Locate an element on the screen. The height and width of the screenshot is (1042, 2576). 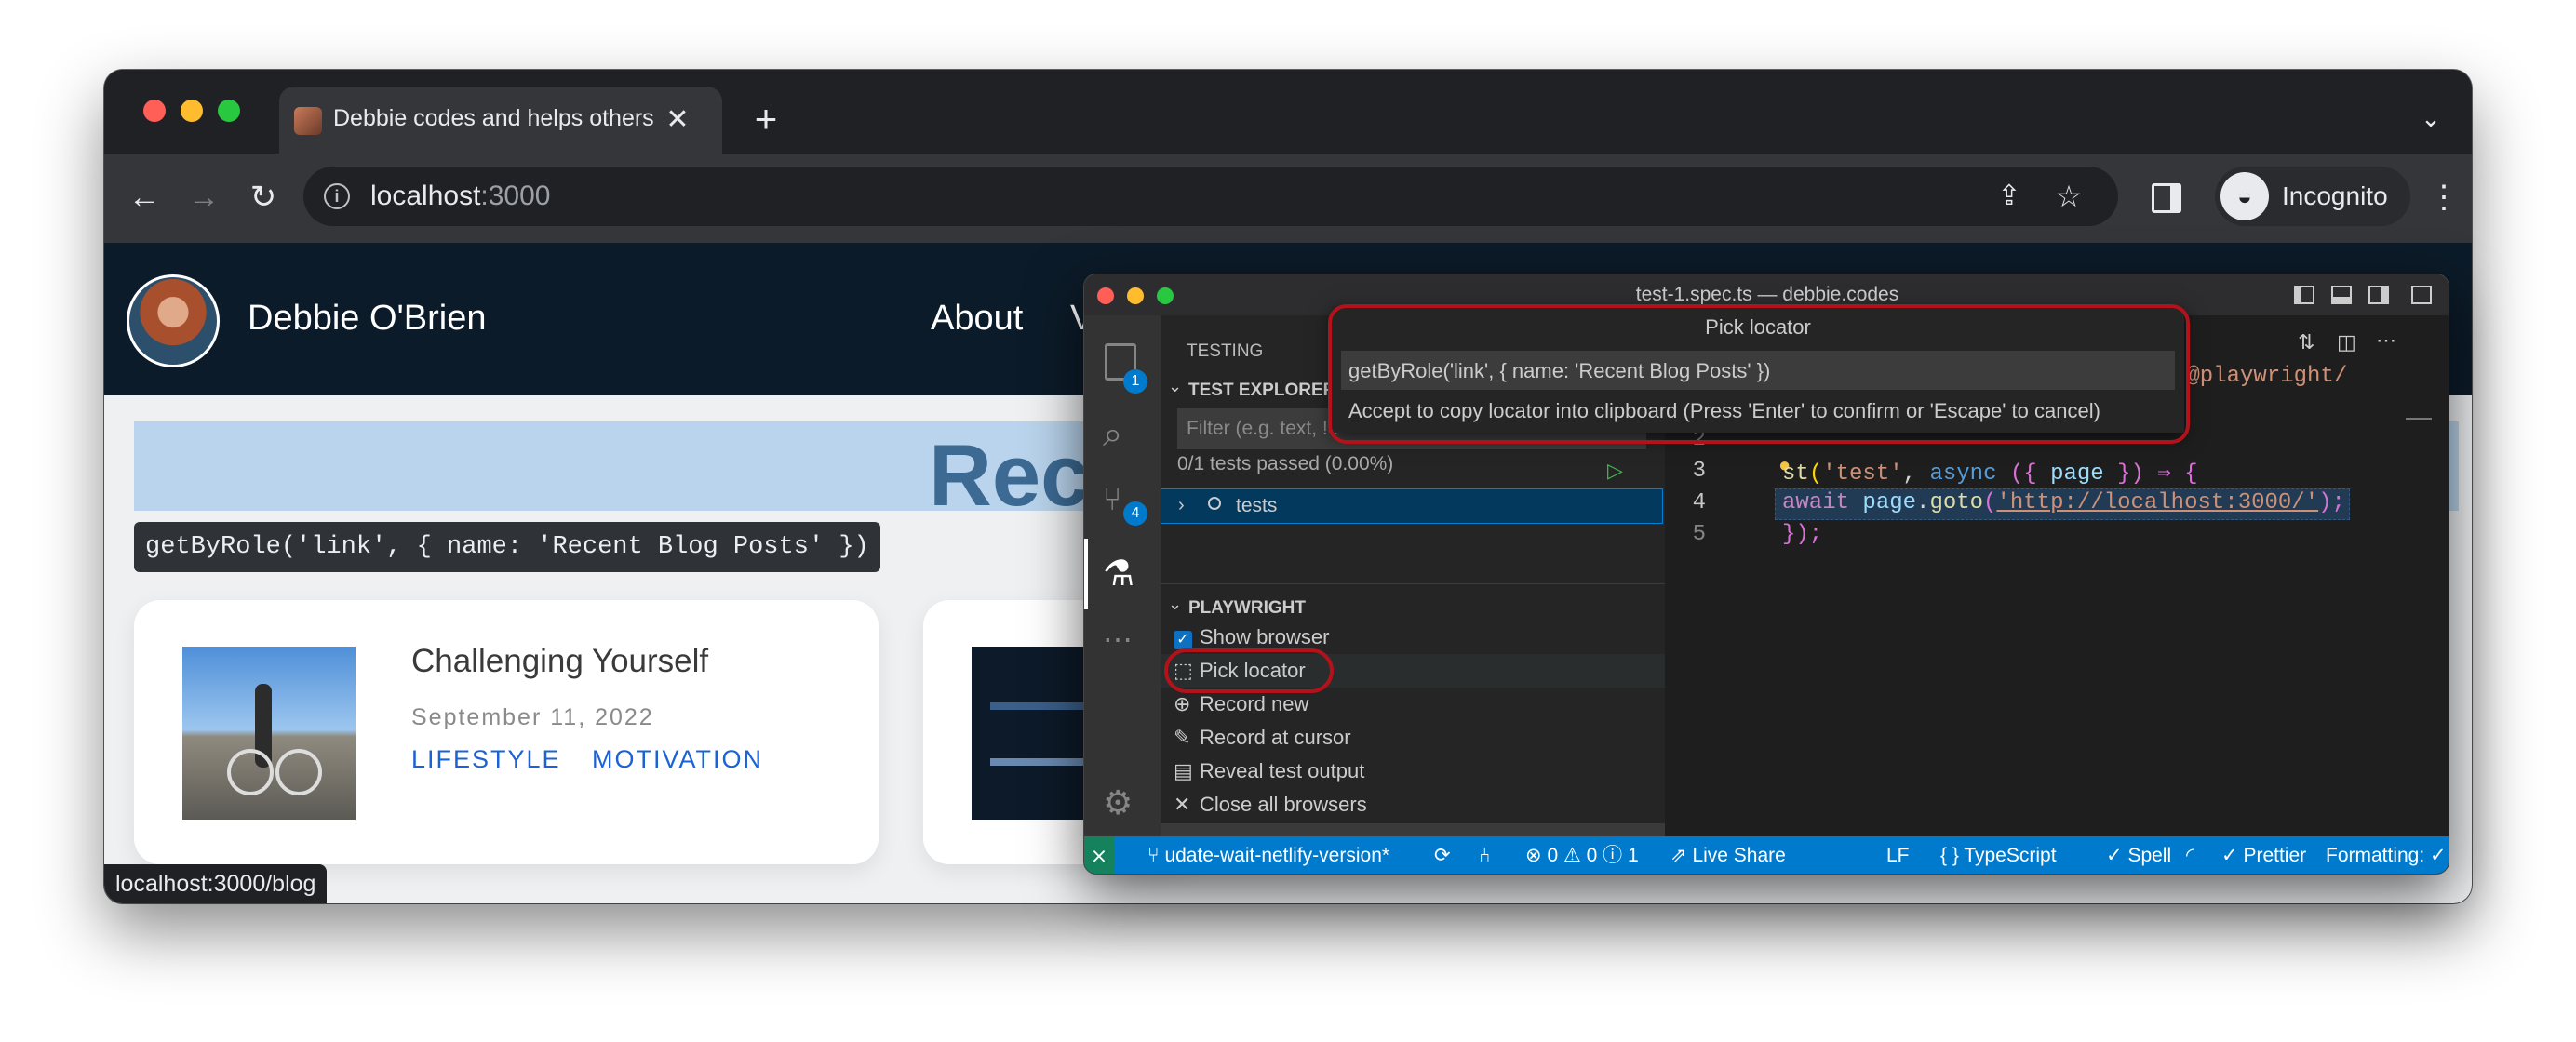
activity-bar: 1 ⌕ ⑂ 4 ⚗ ⋯ ⚙ is located at coordinates (1122, 576).